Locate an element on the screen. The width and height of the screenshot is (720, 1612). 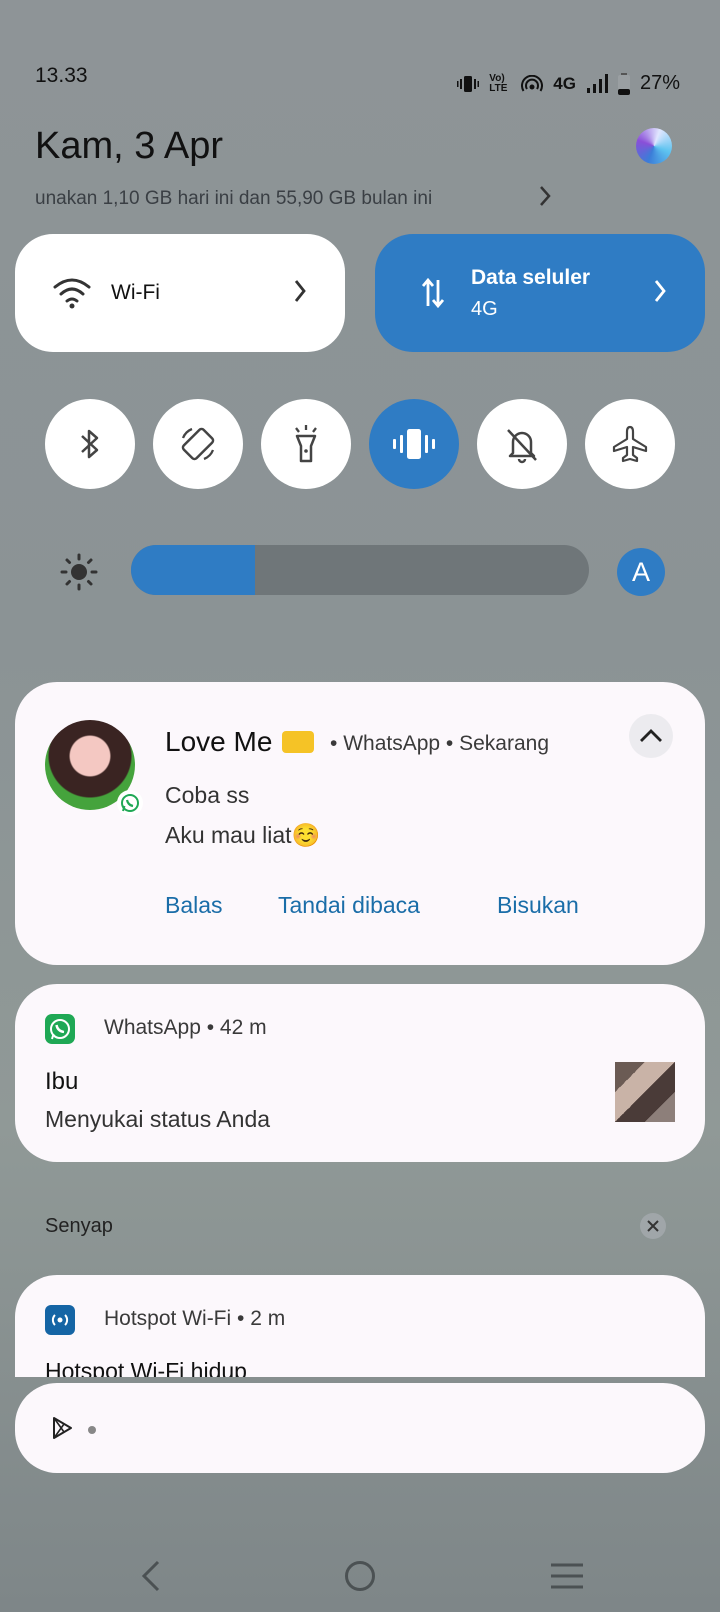
battery-level: 27% is located at coordinates (659, 83).